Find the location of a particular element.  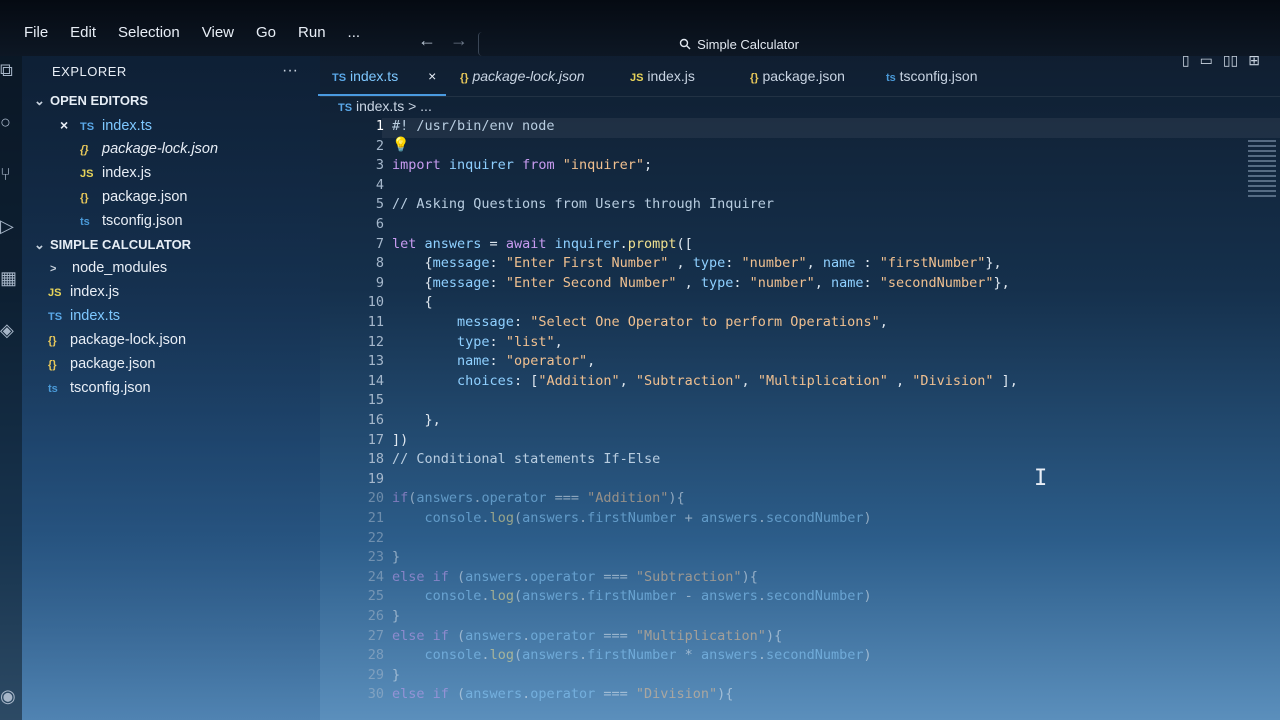

lightbulb-icon: 💡 is located at coordinates (400, 144).